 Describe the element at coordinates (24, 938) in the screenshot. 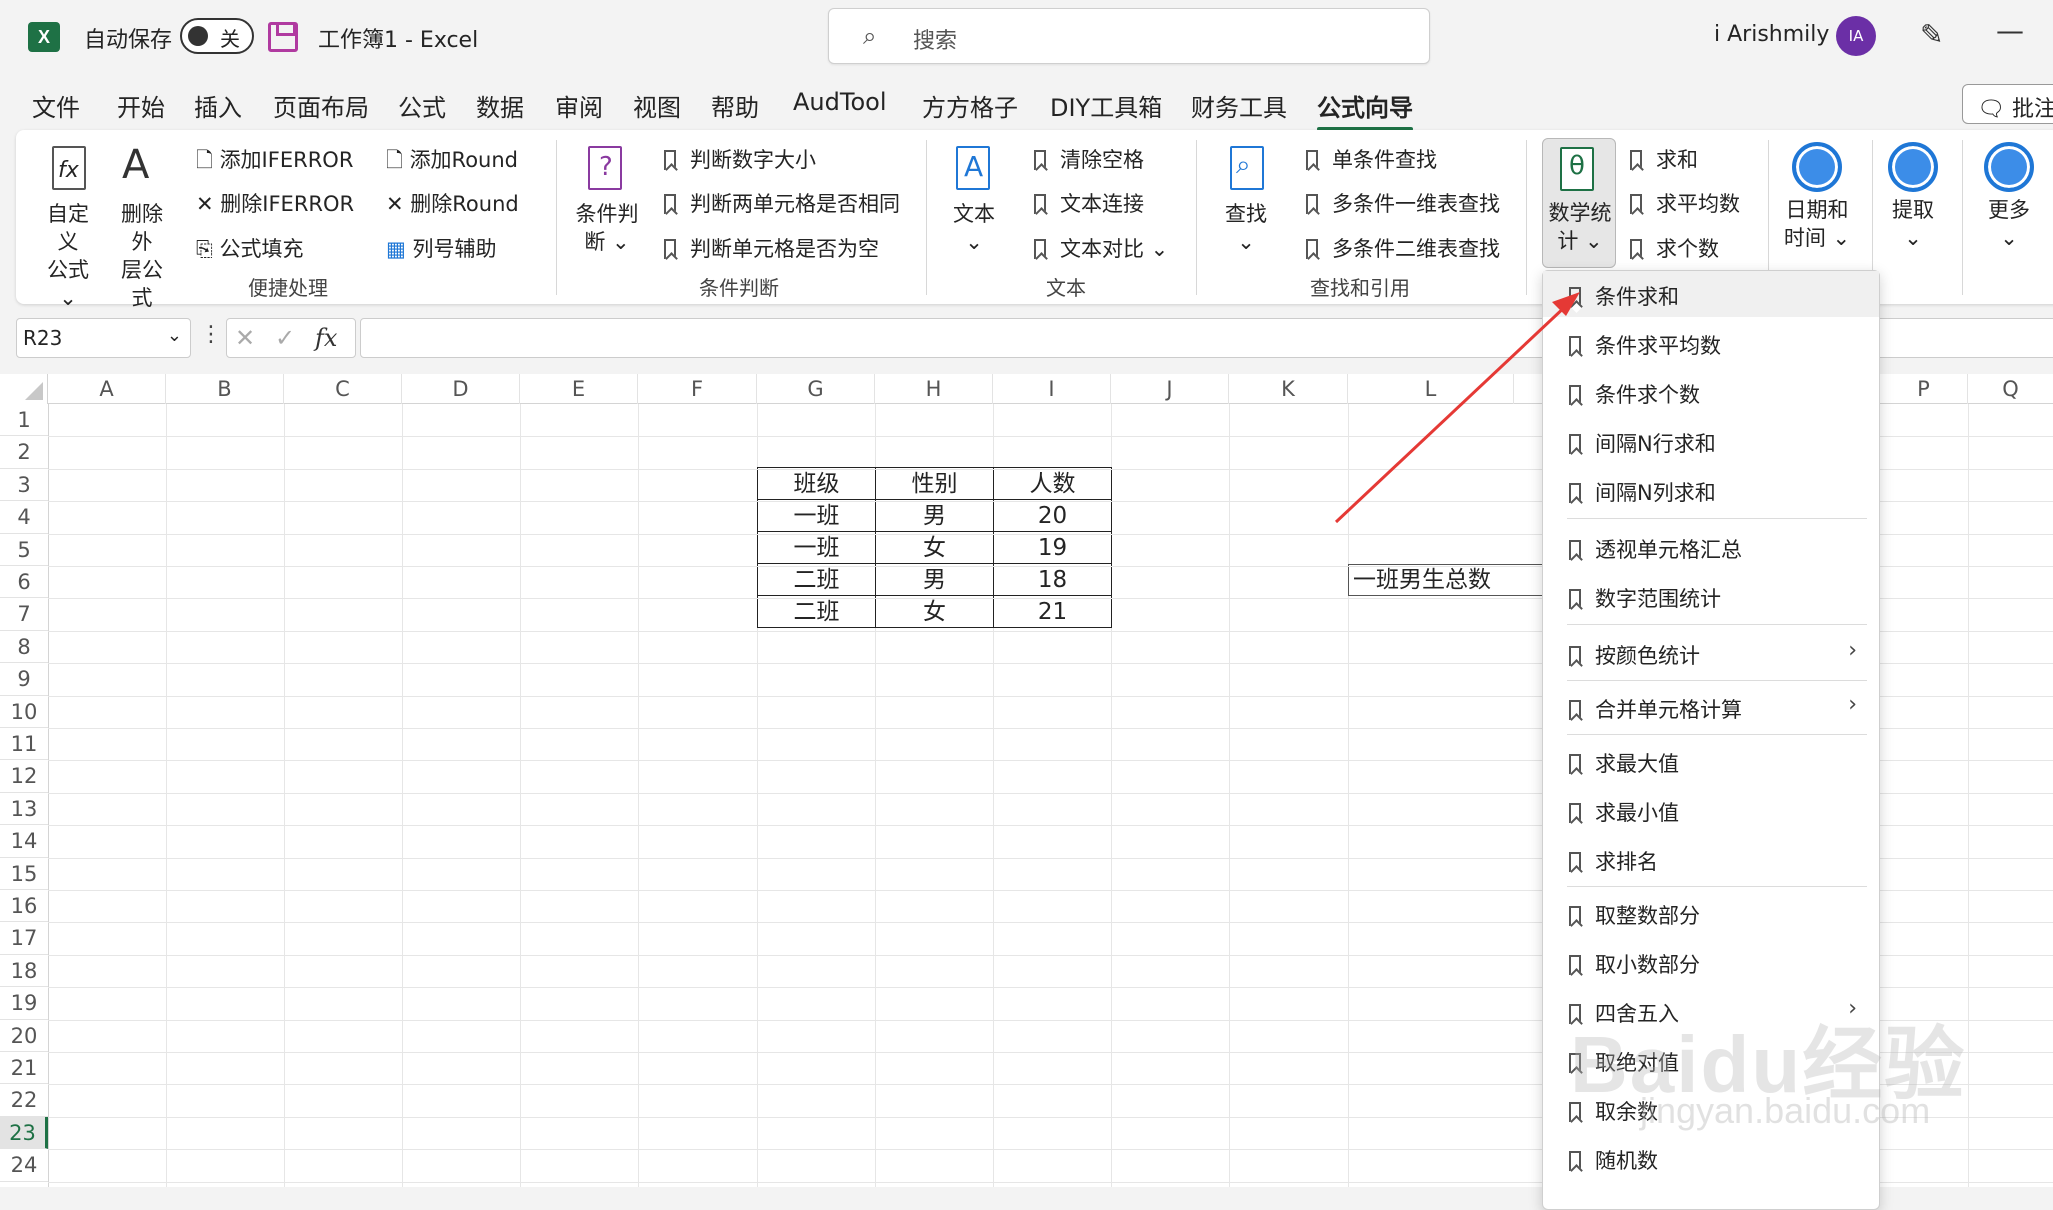

I see `row-header: 17` at that location.